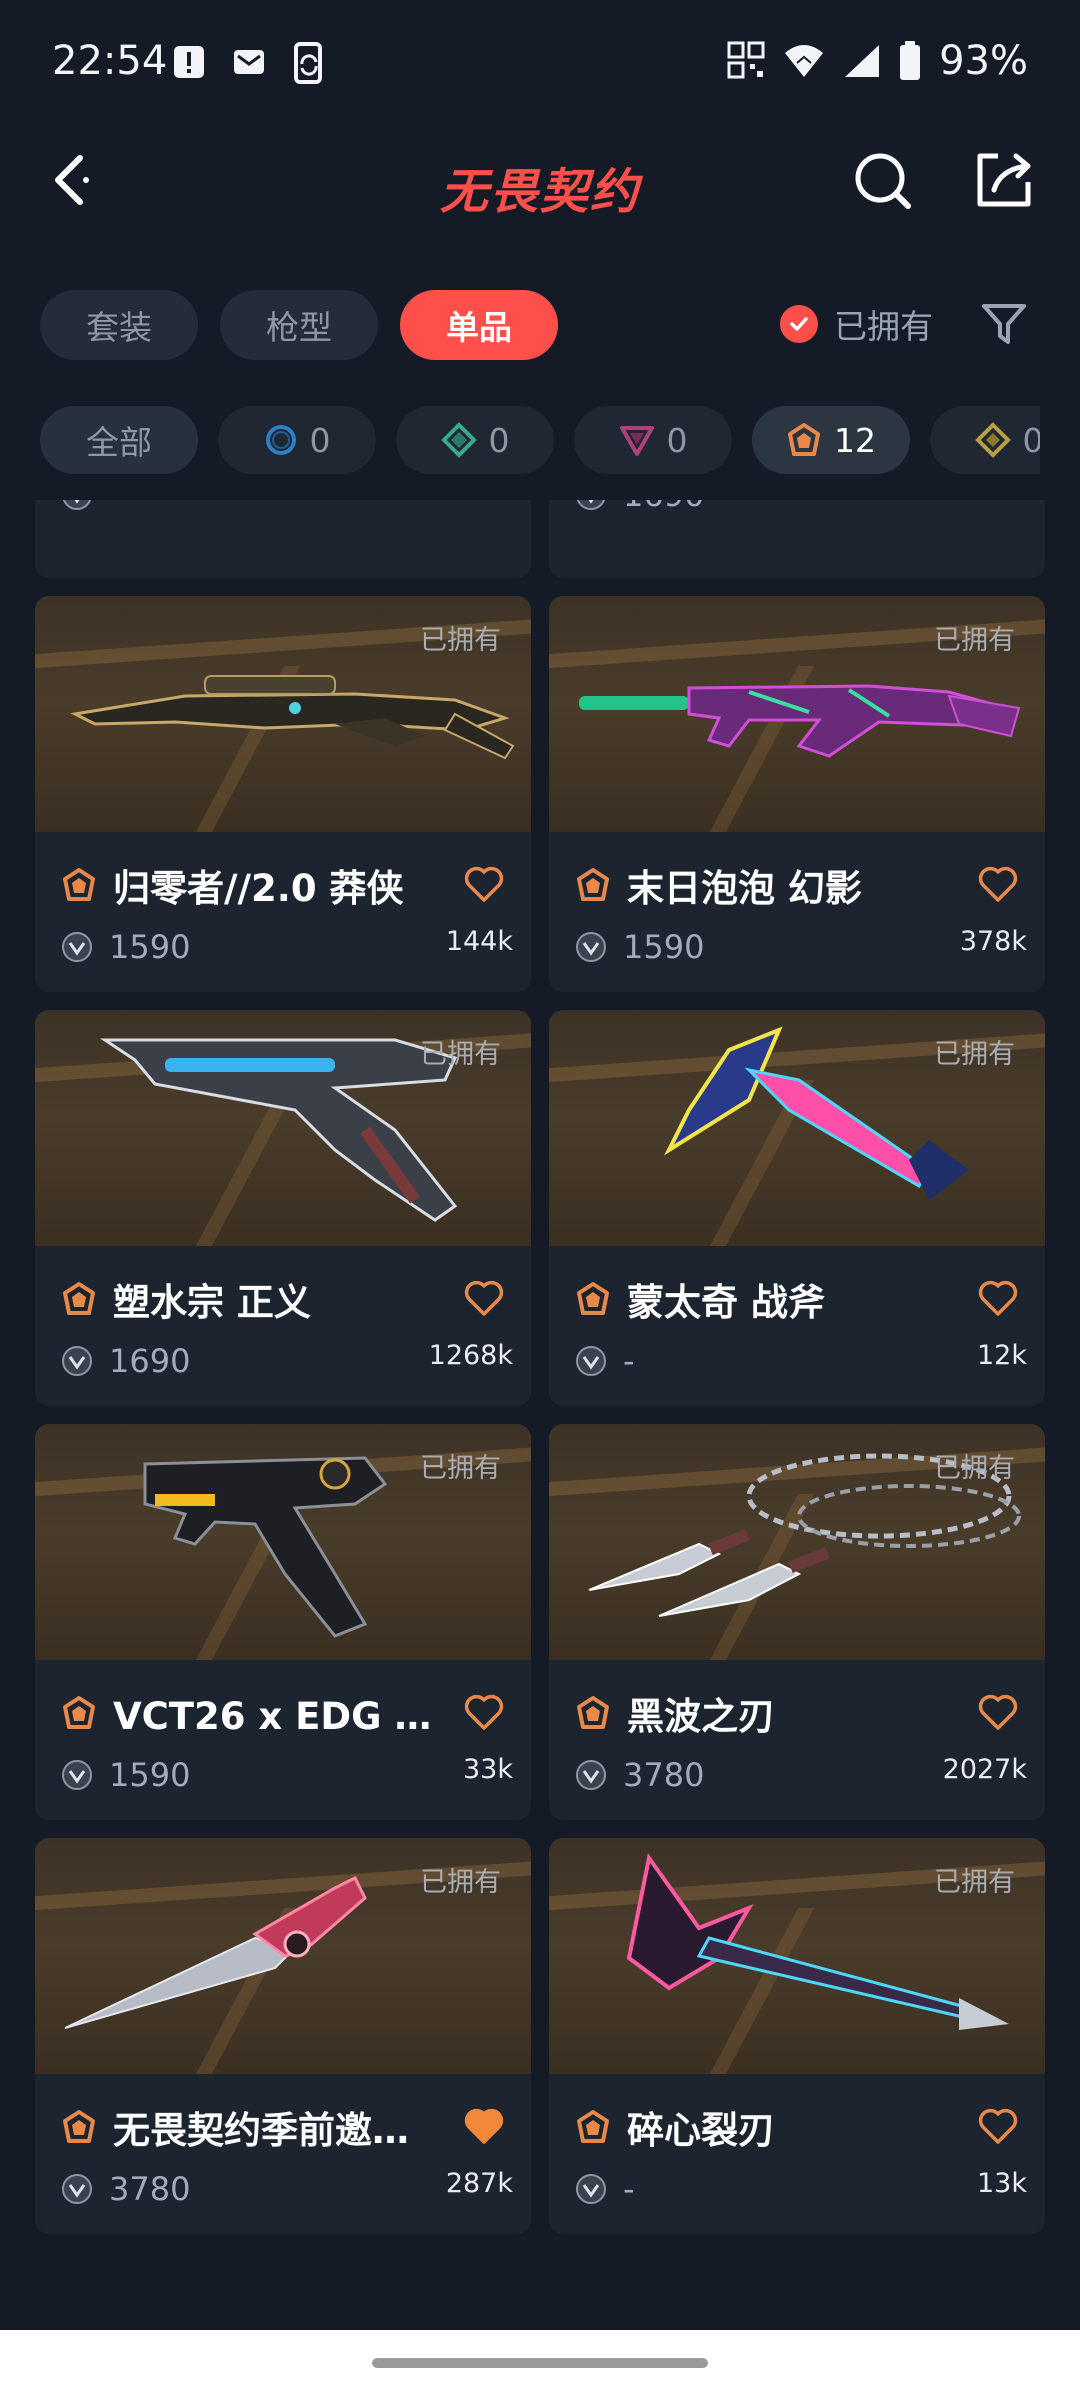 Image resolution: width=1080 pixels, height=2400 pixels. What do you see at coordinates (297, 440) in the screenshot?
I see `rarity-chip-select: 0` at bounding box center [297, 440].